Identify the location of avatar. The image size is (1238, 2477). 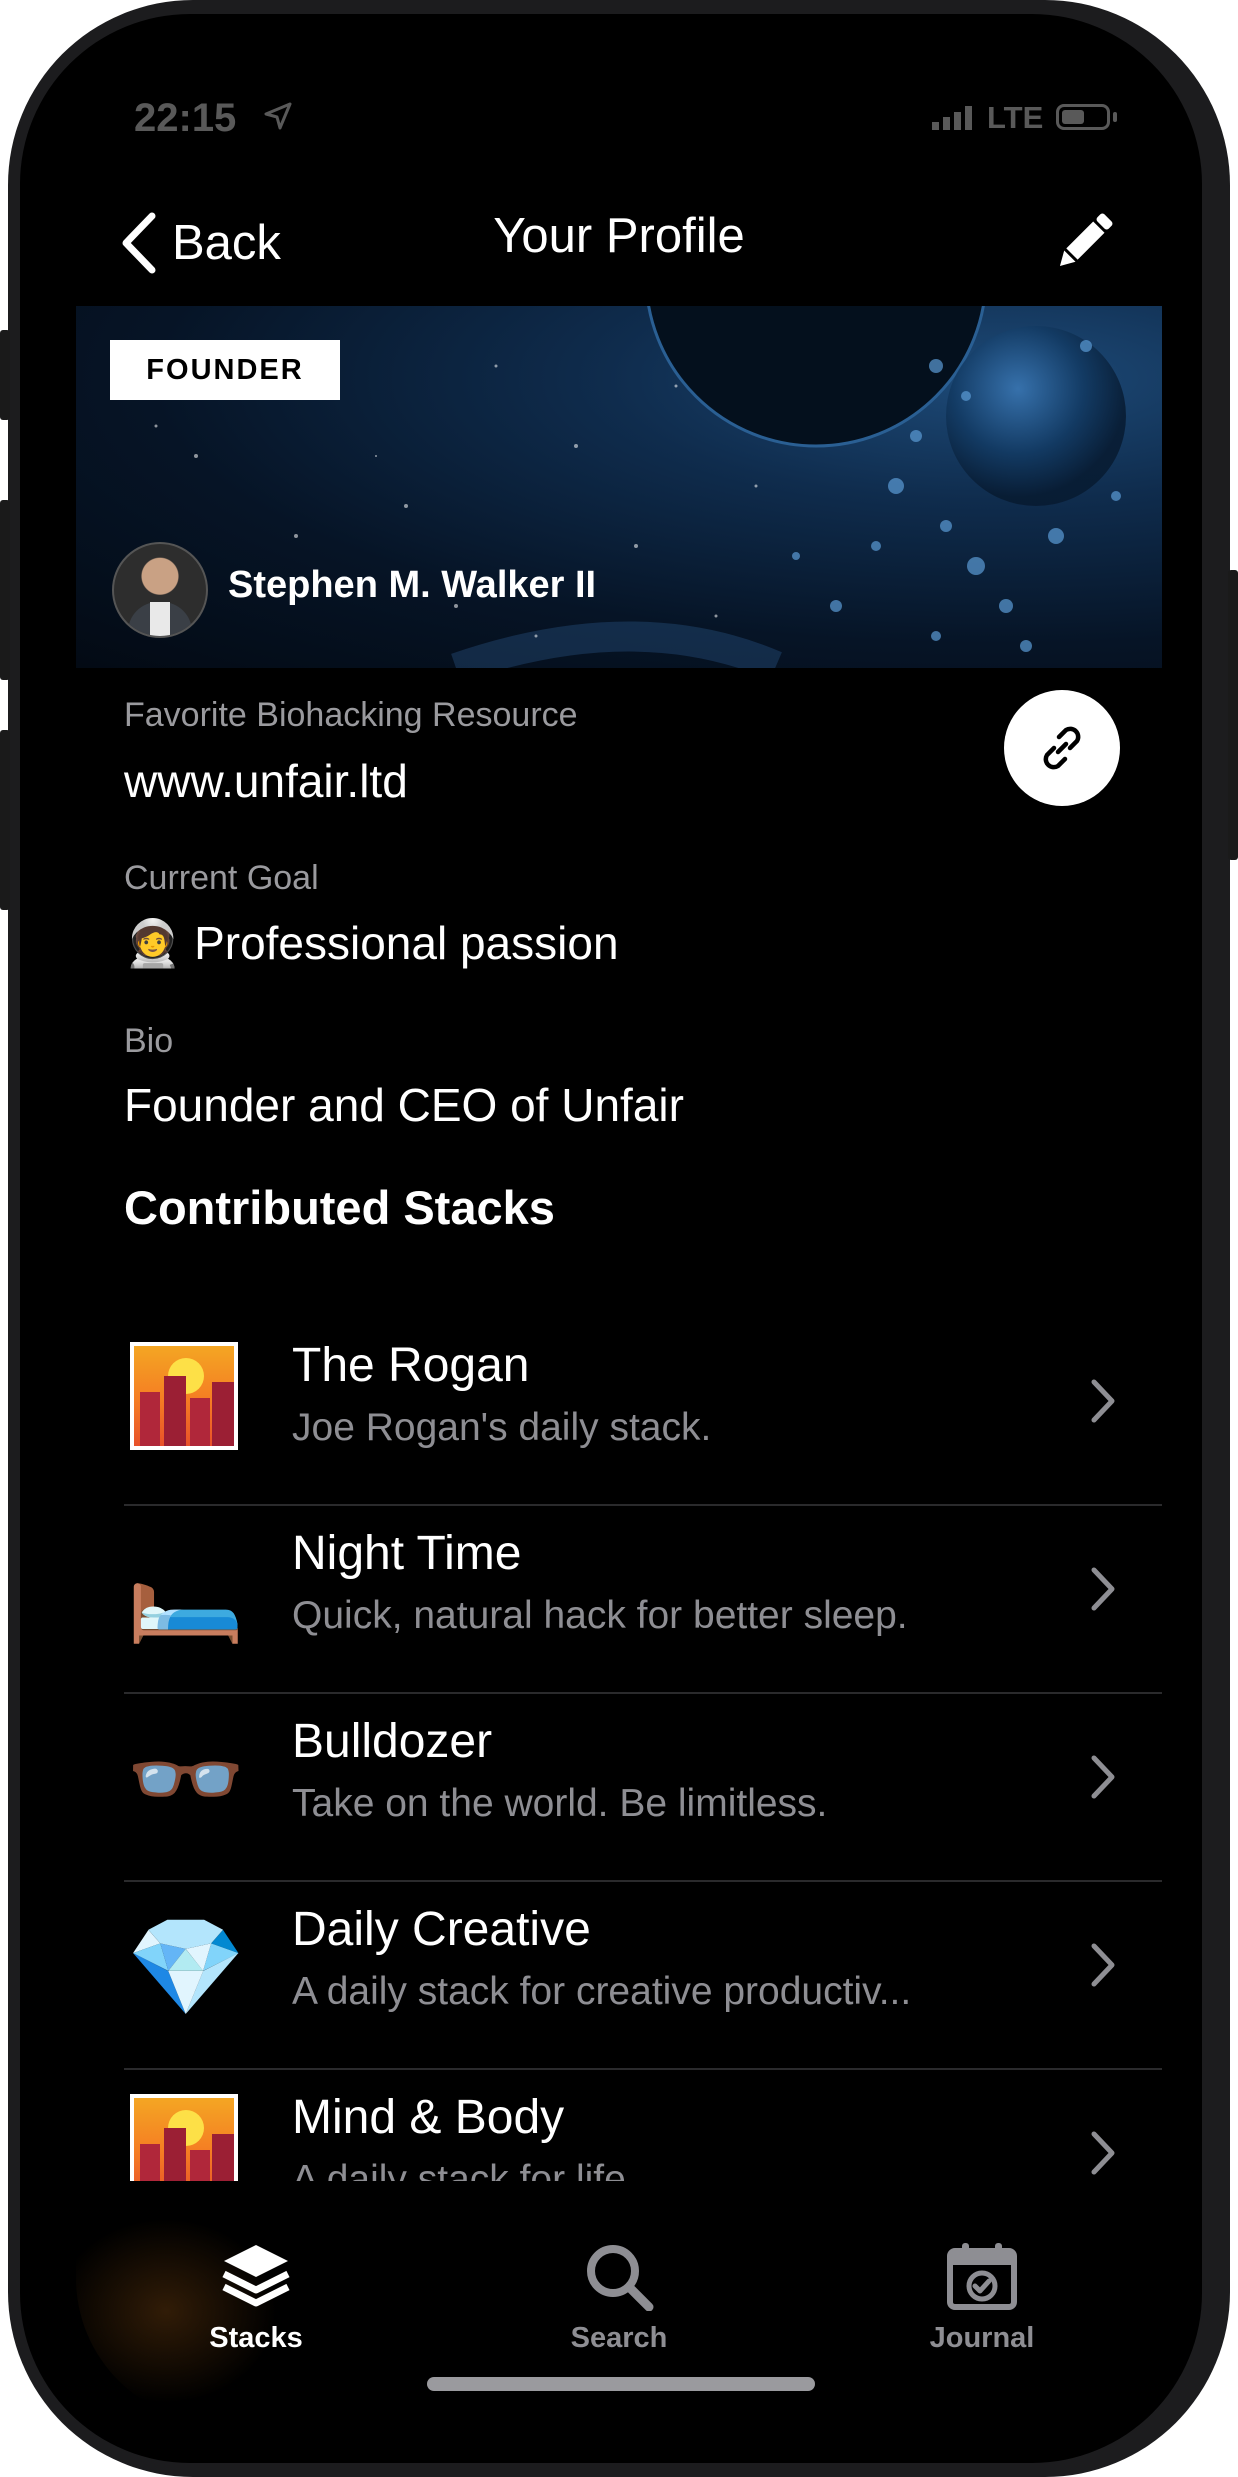
(160, 590).